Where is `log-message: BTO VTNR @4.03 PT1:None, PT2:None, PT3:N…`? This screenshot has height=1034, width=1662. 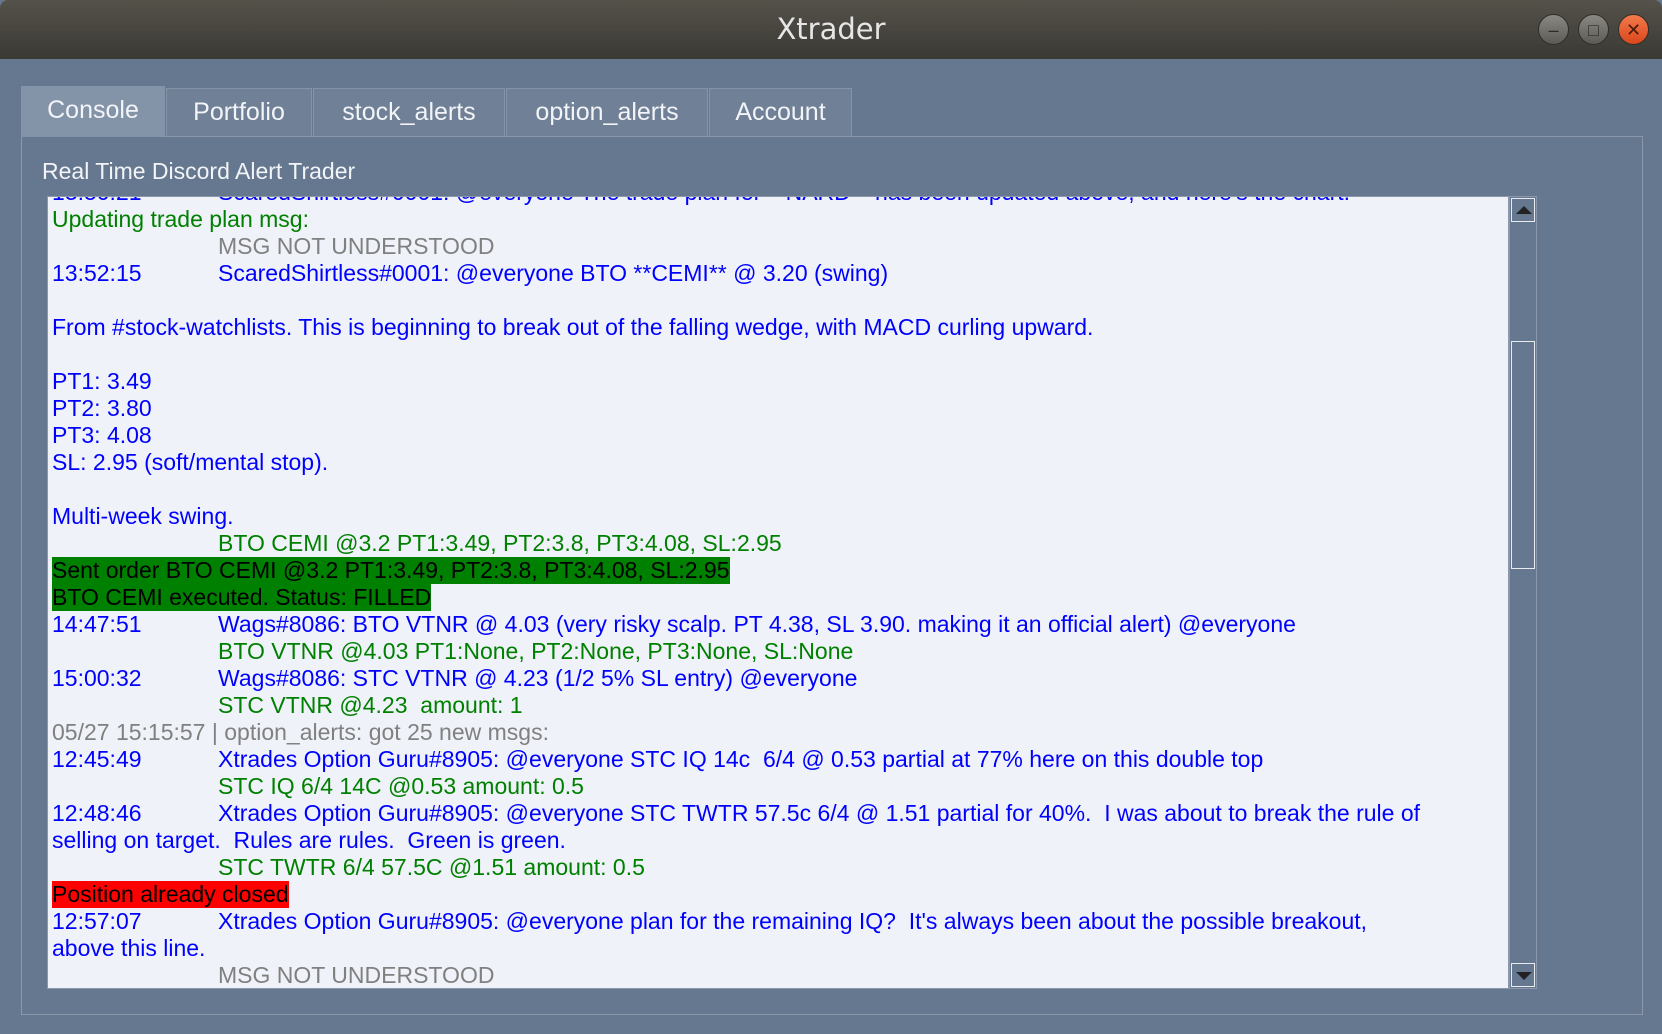 log-message: BTO VTNR @4.03 PT1:None, PT2:None, PT3:N… is located at coordinates (536, 651).